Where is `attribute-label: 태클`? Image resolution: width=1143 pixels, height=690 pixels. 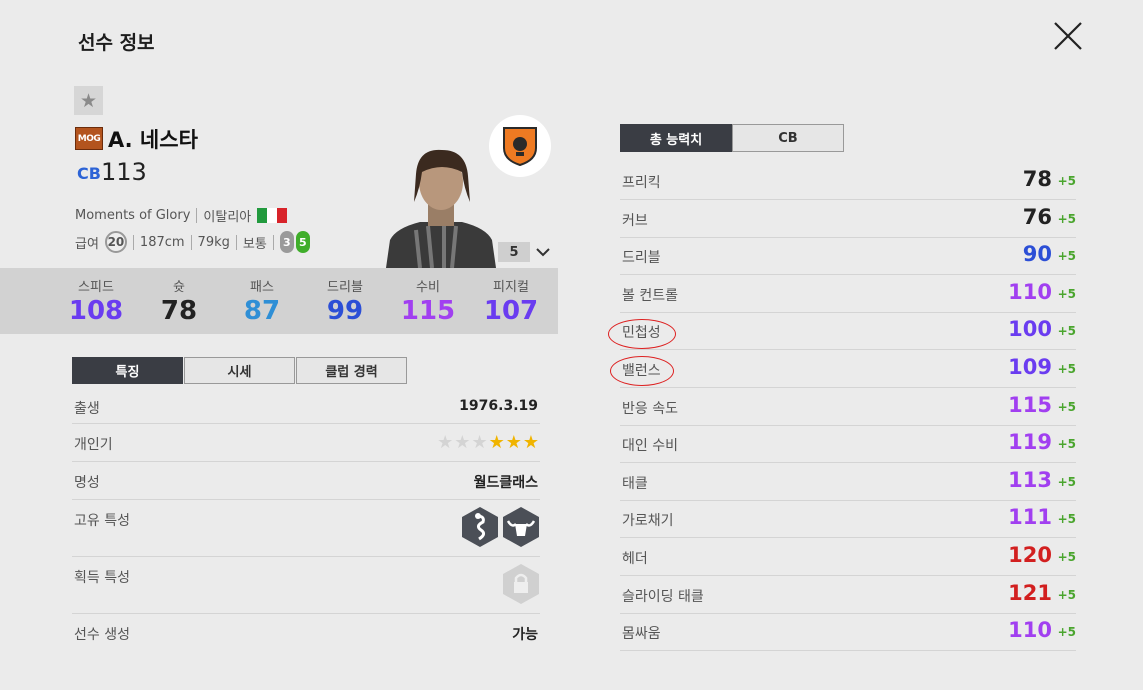
attribute-label: 태클 is located at coordinates (635, 483).